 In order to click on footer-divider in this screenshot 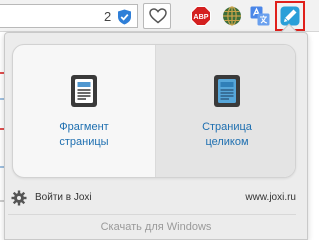, I will do `click(152, 214)`.